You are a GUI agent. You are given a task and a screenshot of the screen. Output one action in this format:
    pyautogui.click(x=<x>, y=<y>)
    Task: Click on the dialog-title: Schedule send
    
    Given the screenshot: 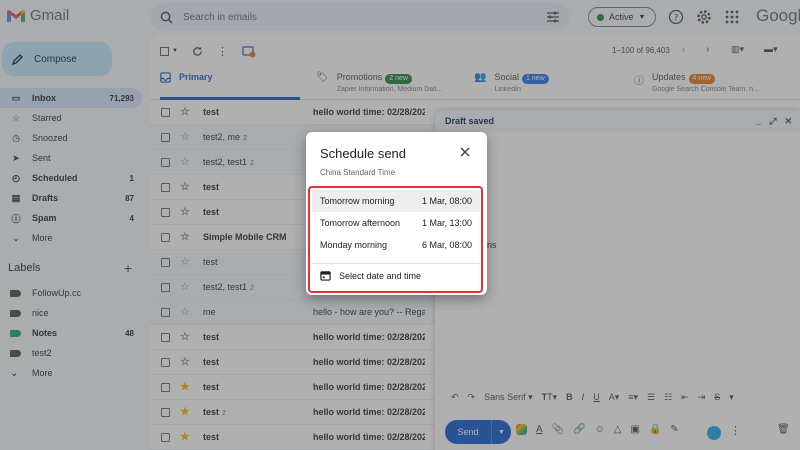 What is the action you would take?
    pyautogui.click(x=363, y=153)
    